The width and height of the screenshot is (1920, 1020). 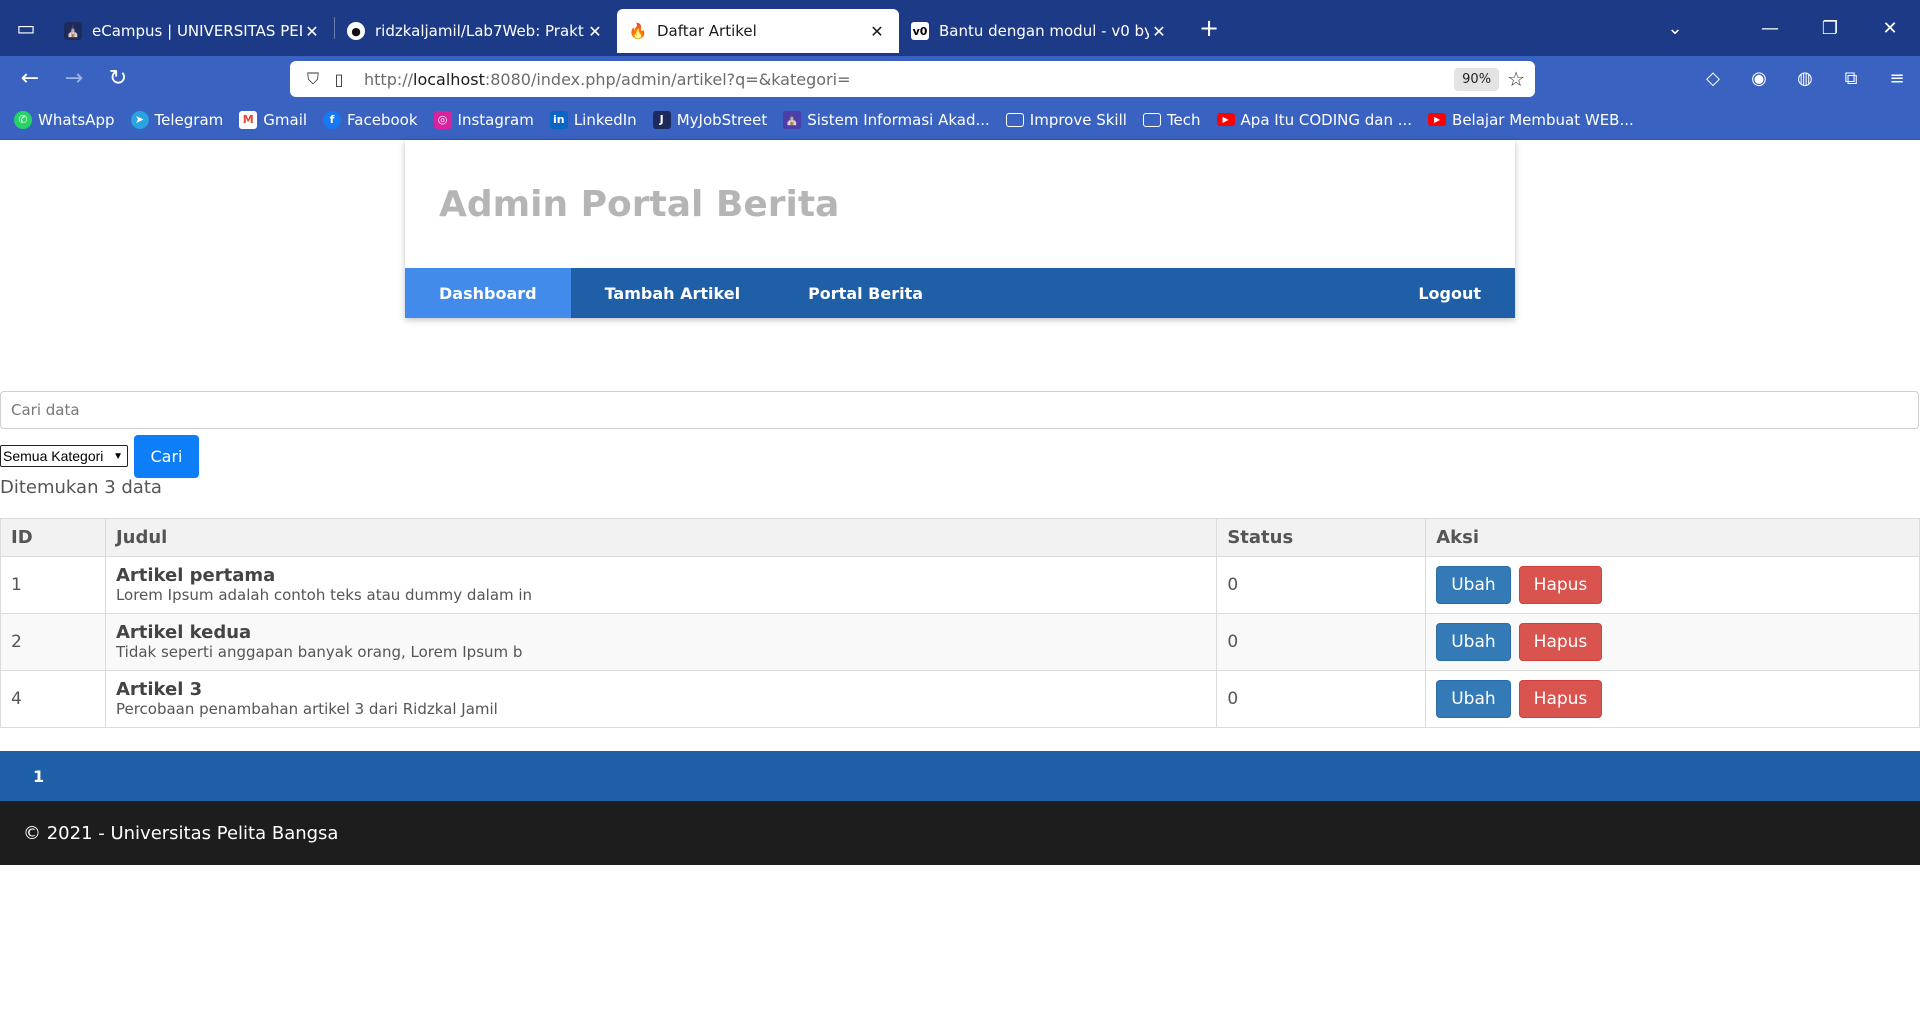 I want to click on tab-title: Bantu dengan modul - v0 by Ve, so click(x=1044, y=31).